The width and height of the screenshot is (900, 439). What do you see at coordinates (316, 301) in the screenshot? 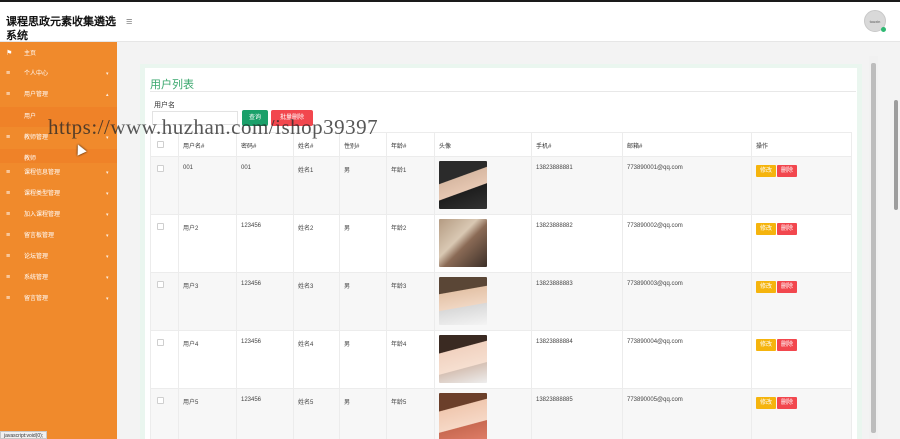
I see `cell-name: 姓名3` at bounding box center [316, 301].